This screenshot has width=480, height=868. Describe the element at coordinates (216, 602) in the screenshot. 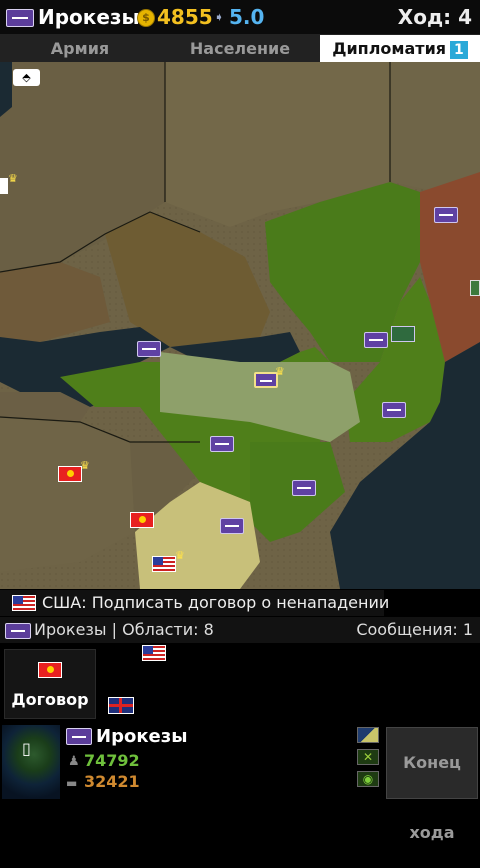

I see `message-text: США: Подписать договор о ненападении` at that location.